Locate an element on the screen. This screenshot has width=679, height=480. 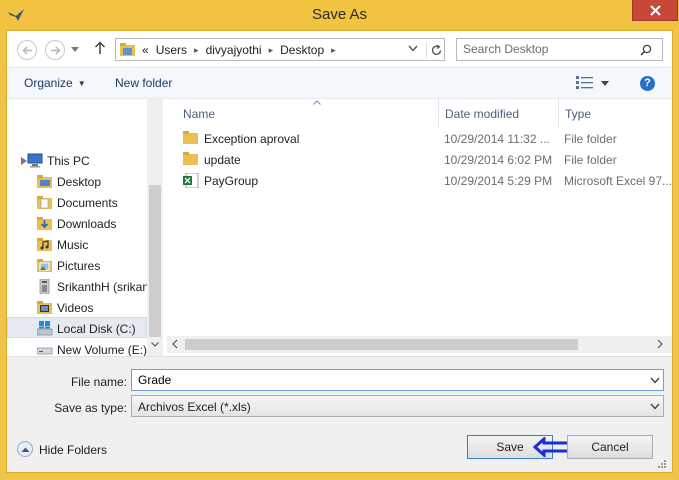
nav-item-label: Downloads is located at coordinates (87, 224).